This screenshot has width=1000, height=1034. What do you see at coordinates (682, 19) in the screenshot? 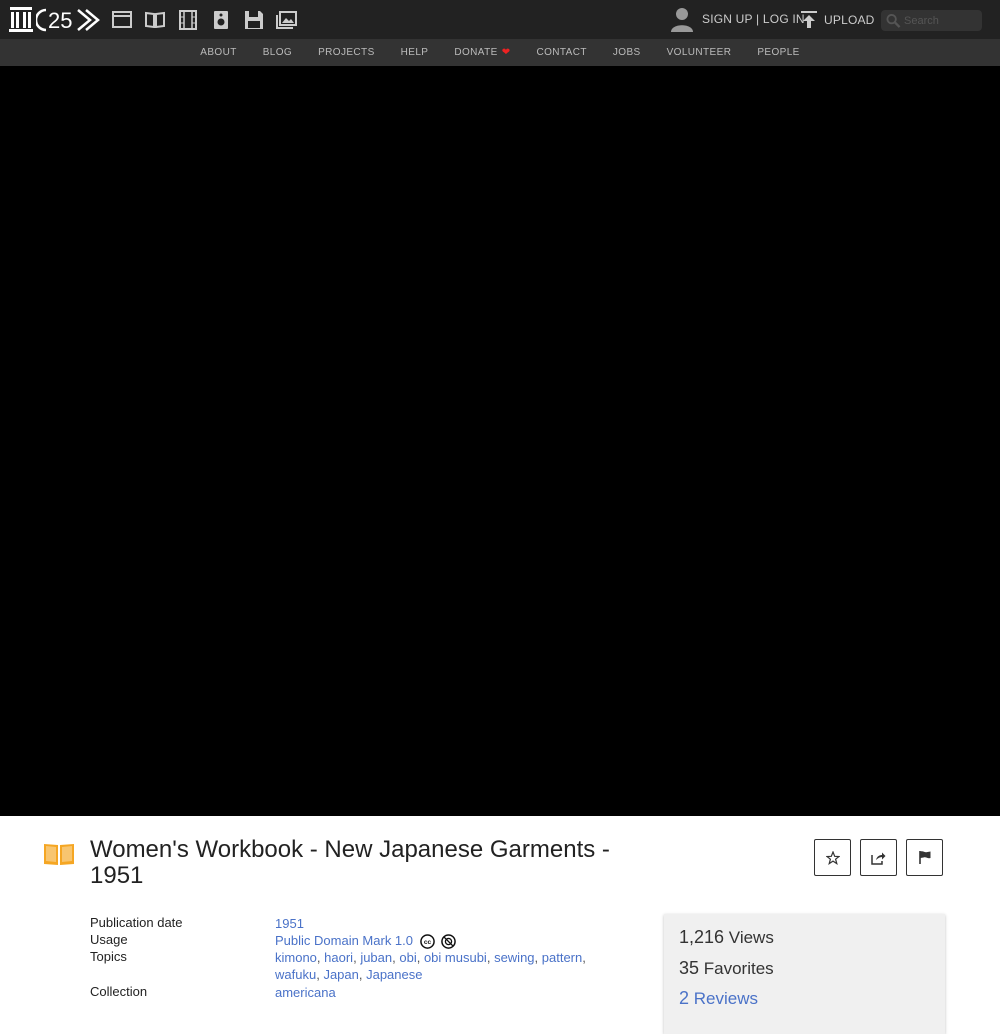
I see `user-icon` at bounding box center [682, 19].